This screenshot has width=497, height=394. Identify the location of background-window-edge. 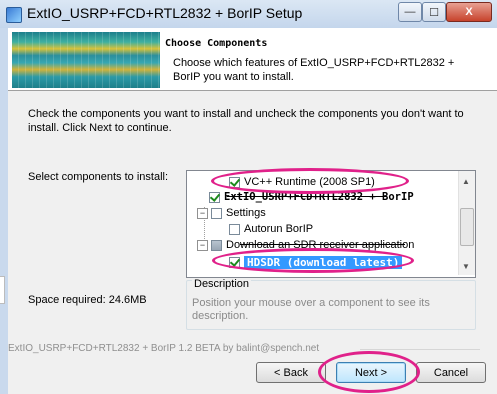
(2, 290).